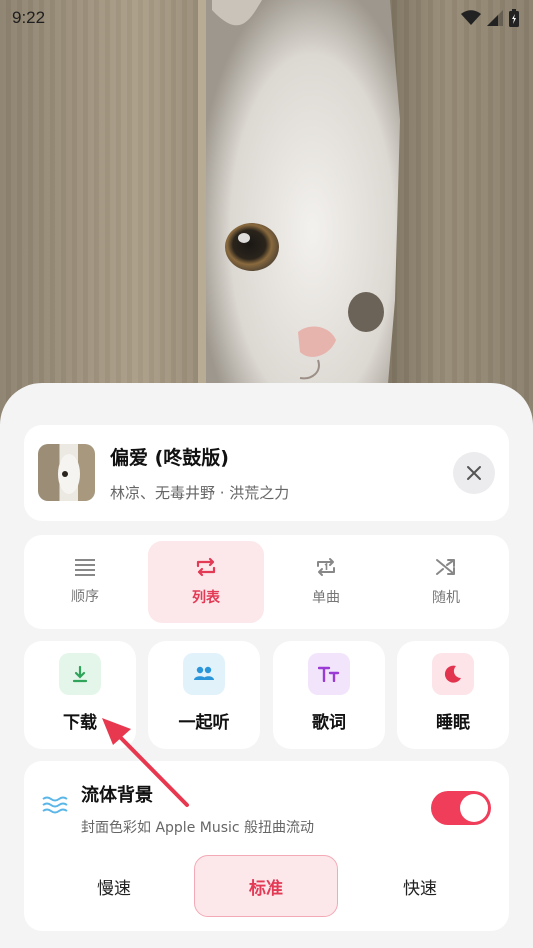 This screenshot has width=533, height=948. I want to click on mode-label: 单曲, so click(326, 598).